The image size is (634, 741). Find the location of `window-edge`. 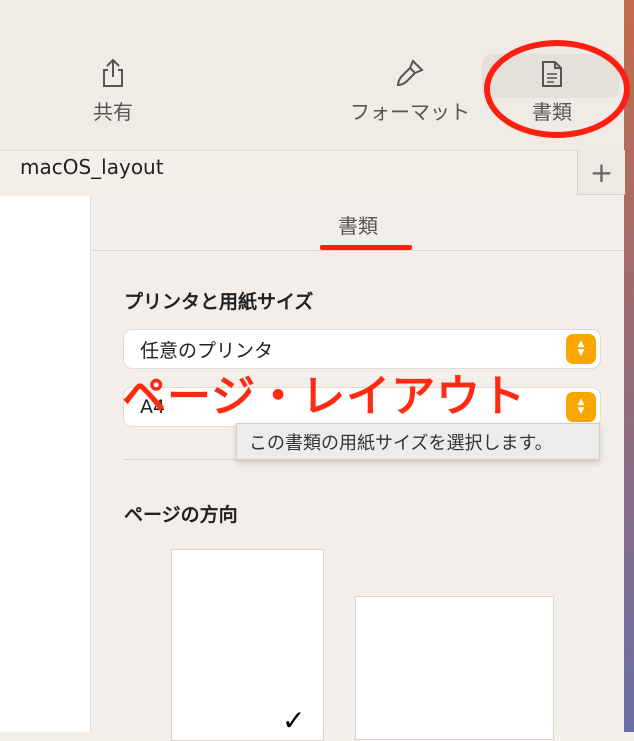

window-edge is located at coordinates (629, 366).